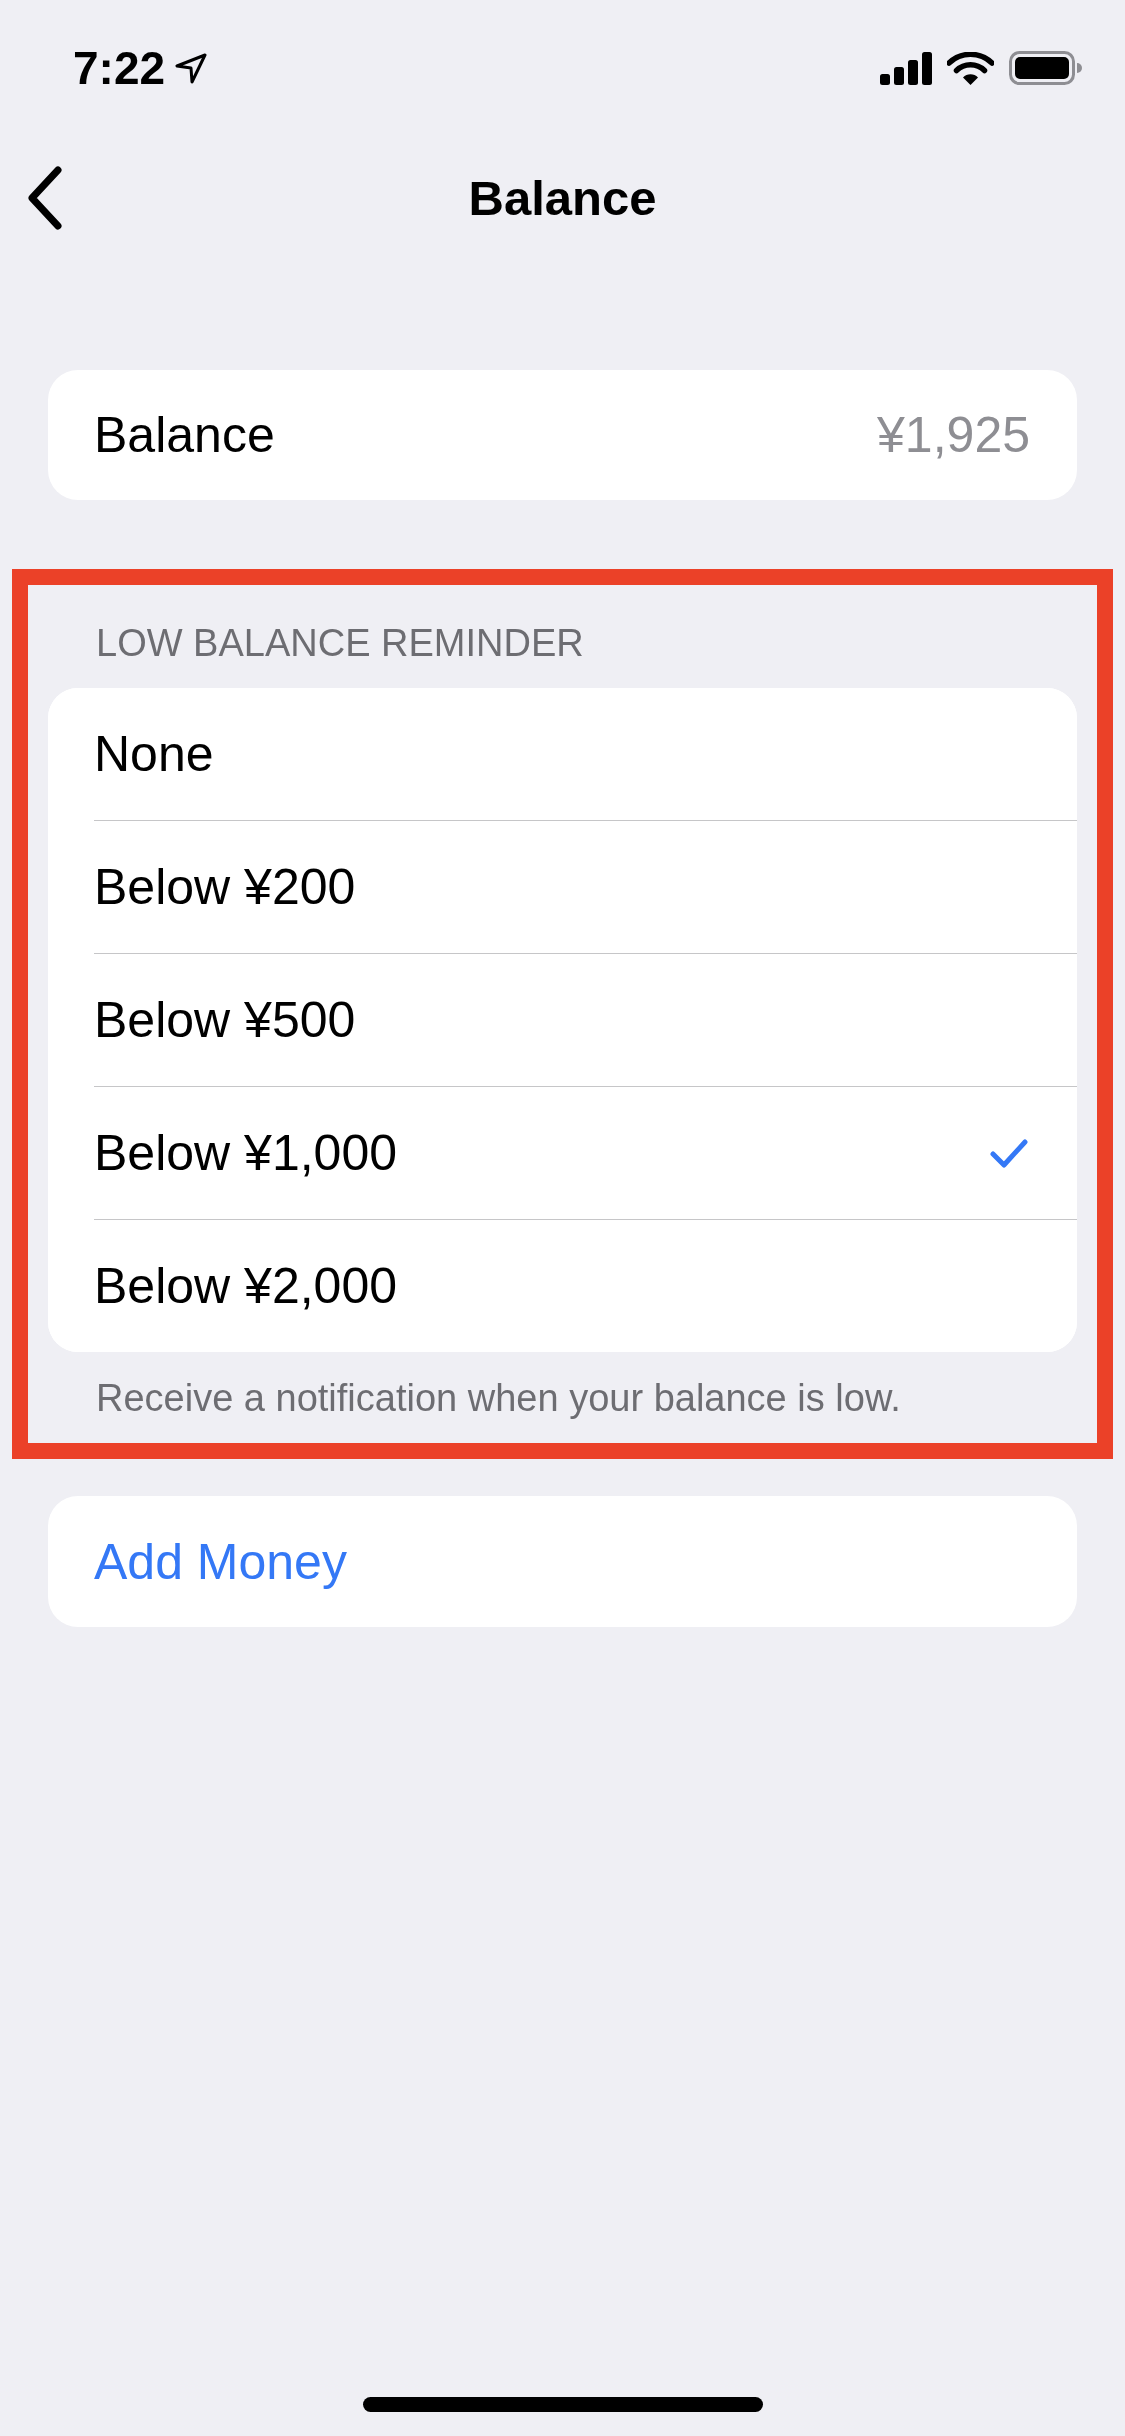 The width and height of the screenshot is (1125, 2436). What do you see at coordinates (970, 68) in the screenshot?
I see `wifi-icon` at bounding box center [970, 68].